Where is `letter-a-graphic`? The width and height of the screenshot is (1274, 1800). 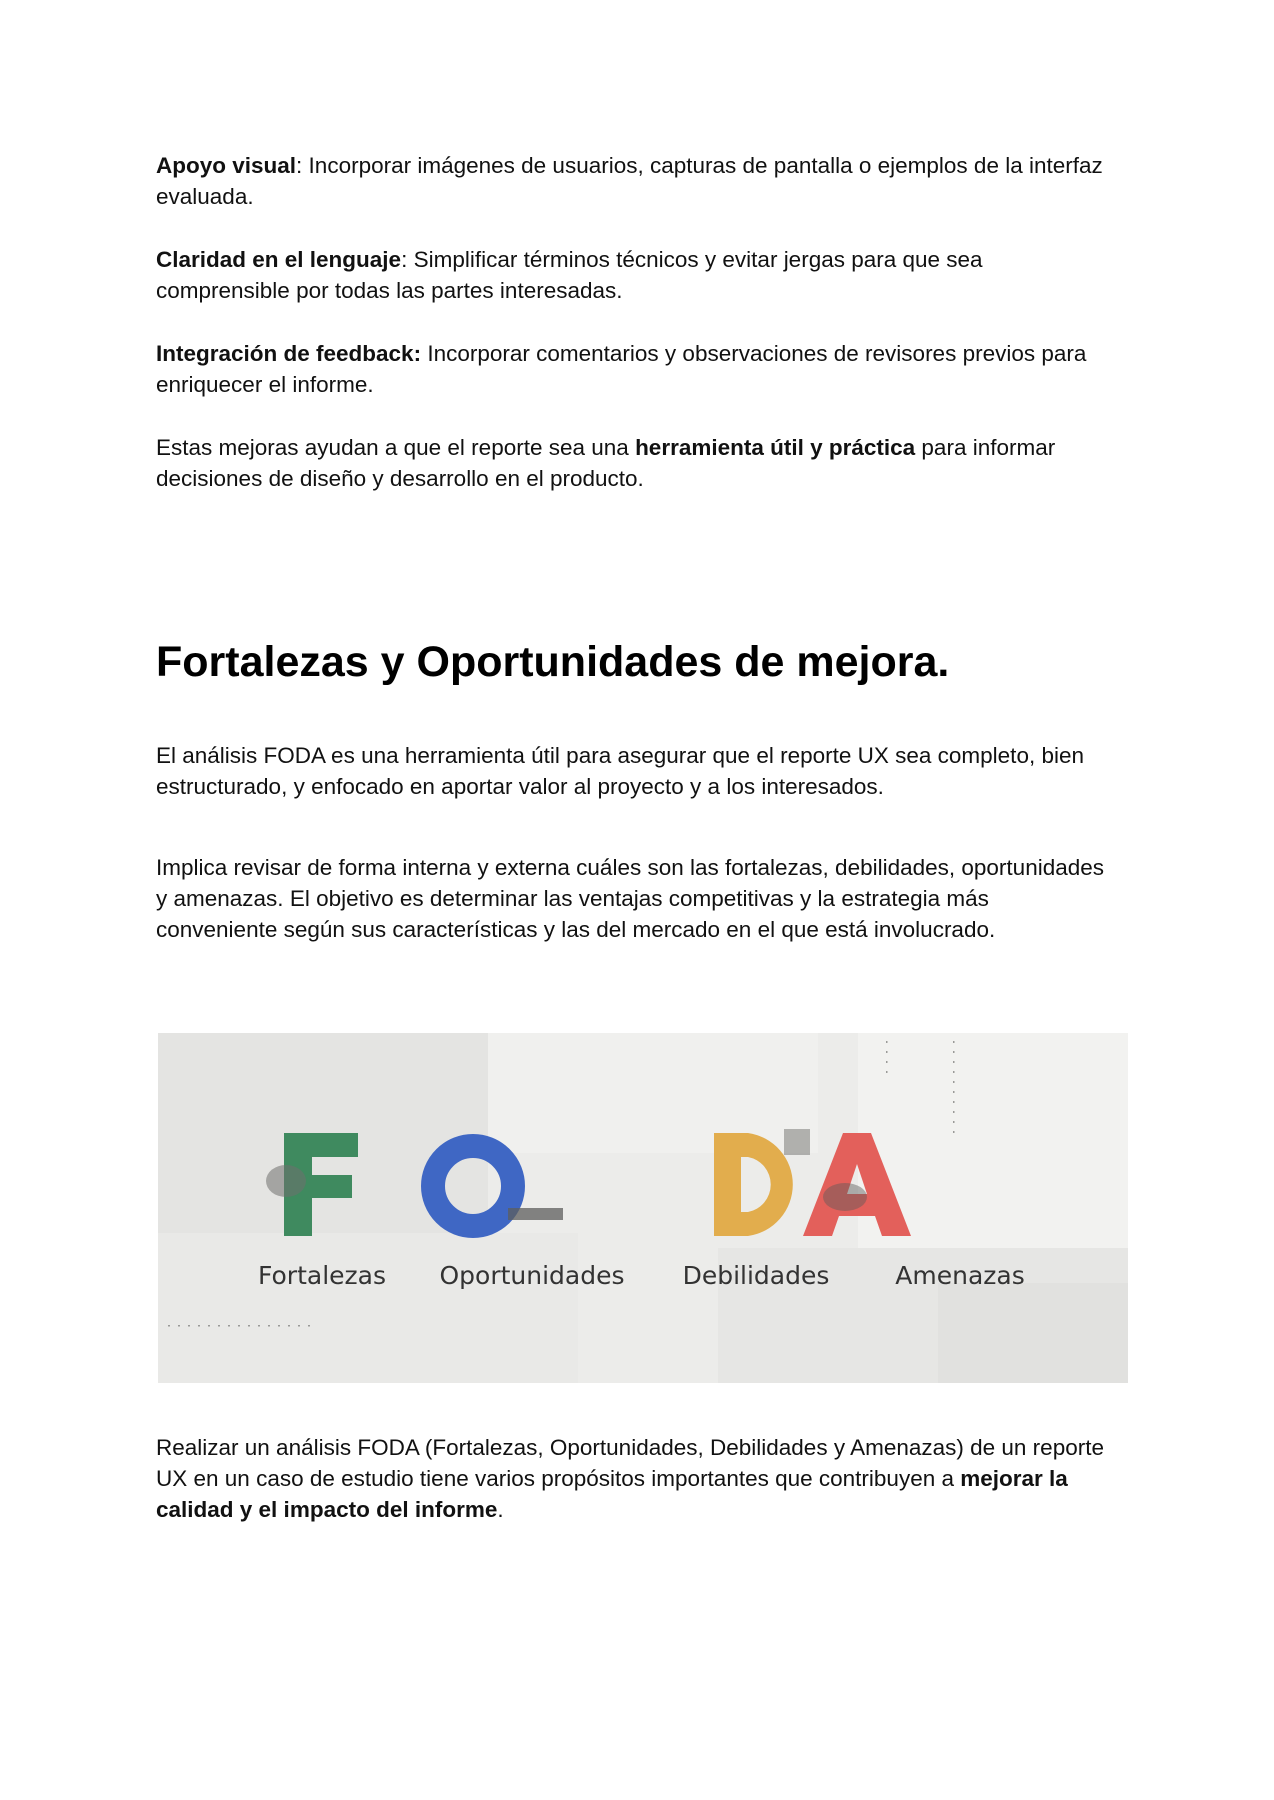 letter-a-graphic is located at coordinates (857, 1184).